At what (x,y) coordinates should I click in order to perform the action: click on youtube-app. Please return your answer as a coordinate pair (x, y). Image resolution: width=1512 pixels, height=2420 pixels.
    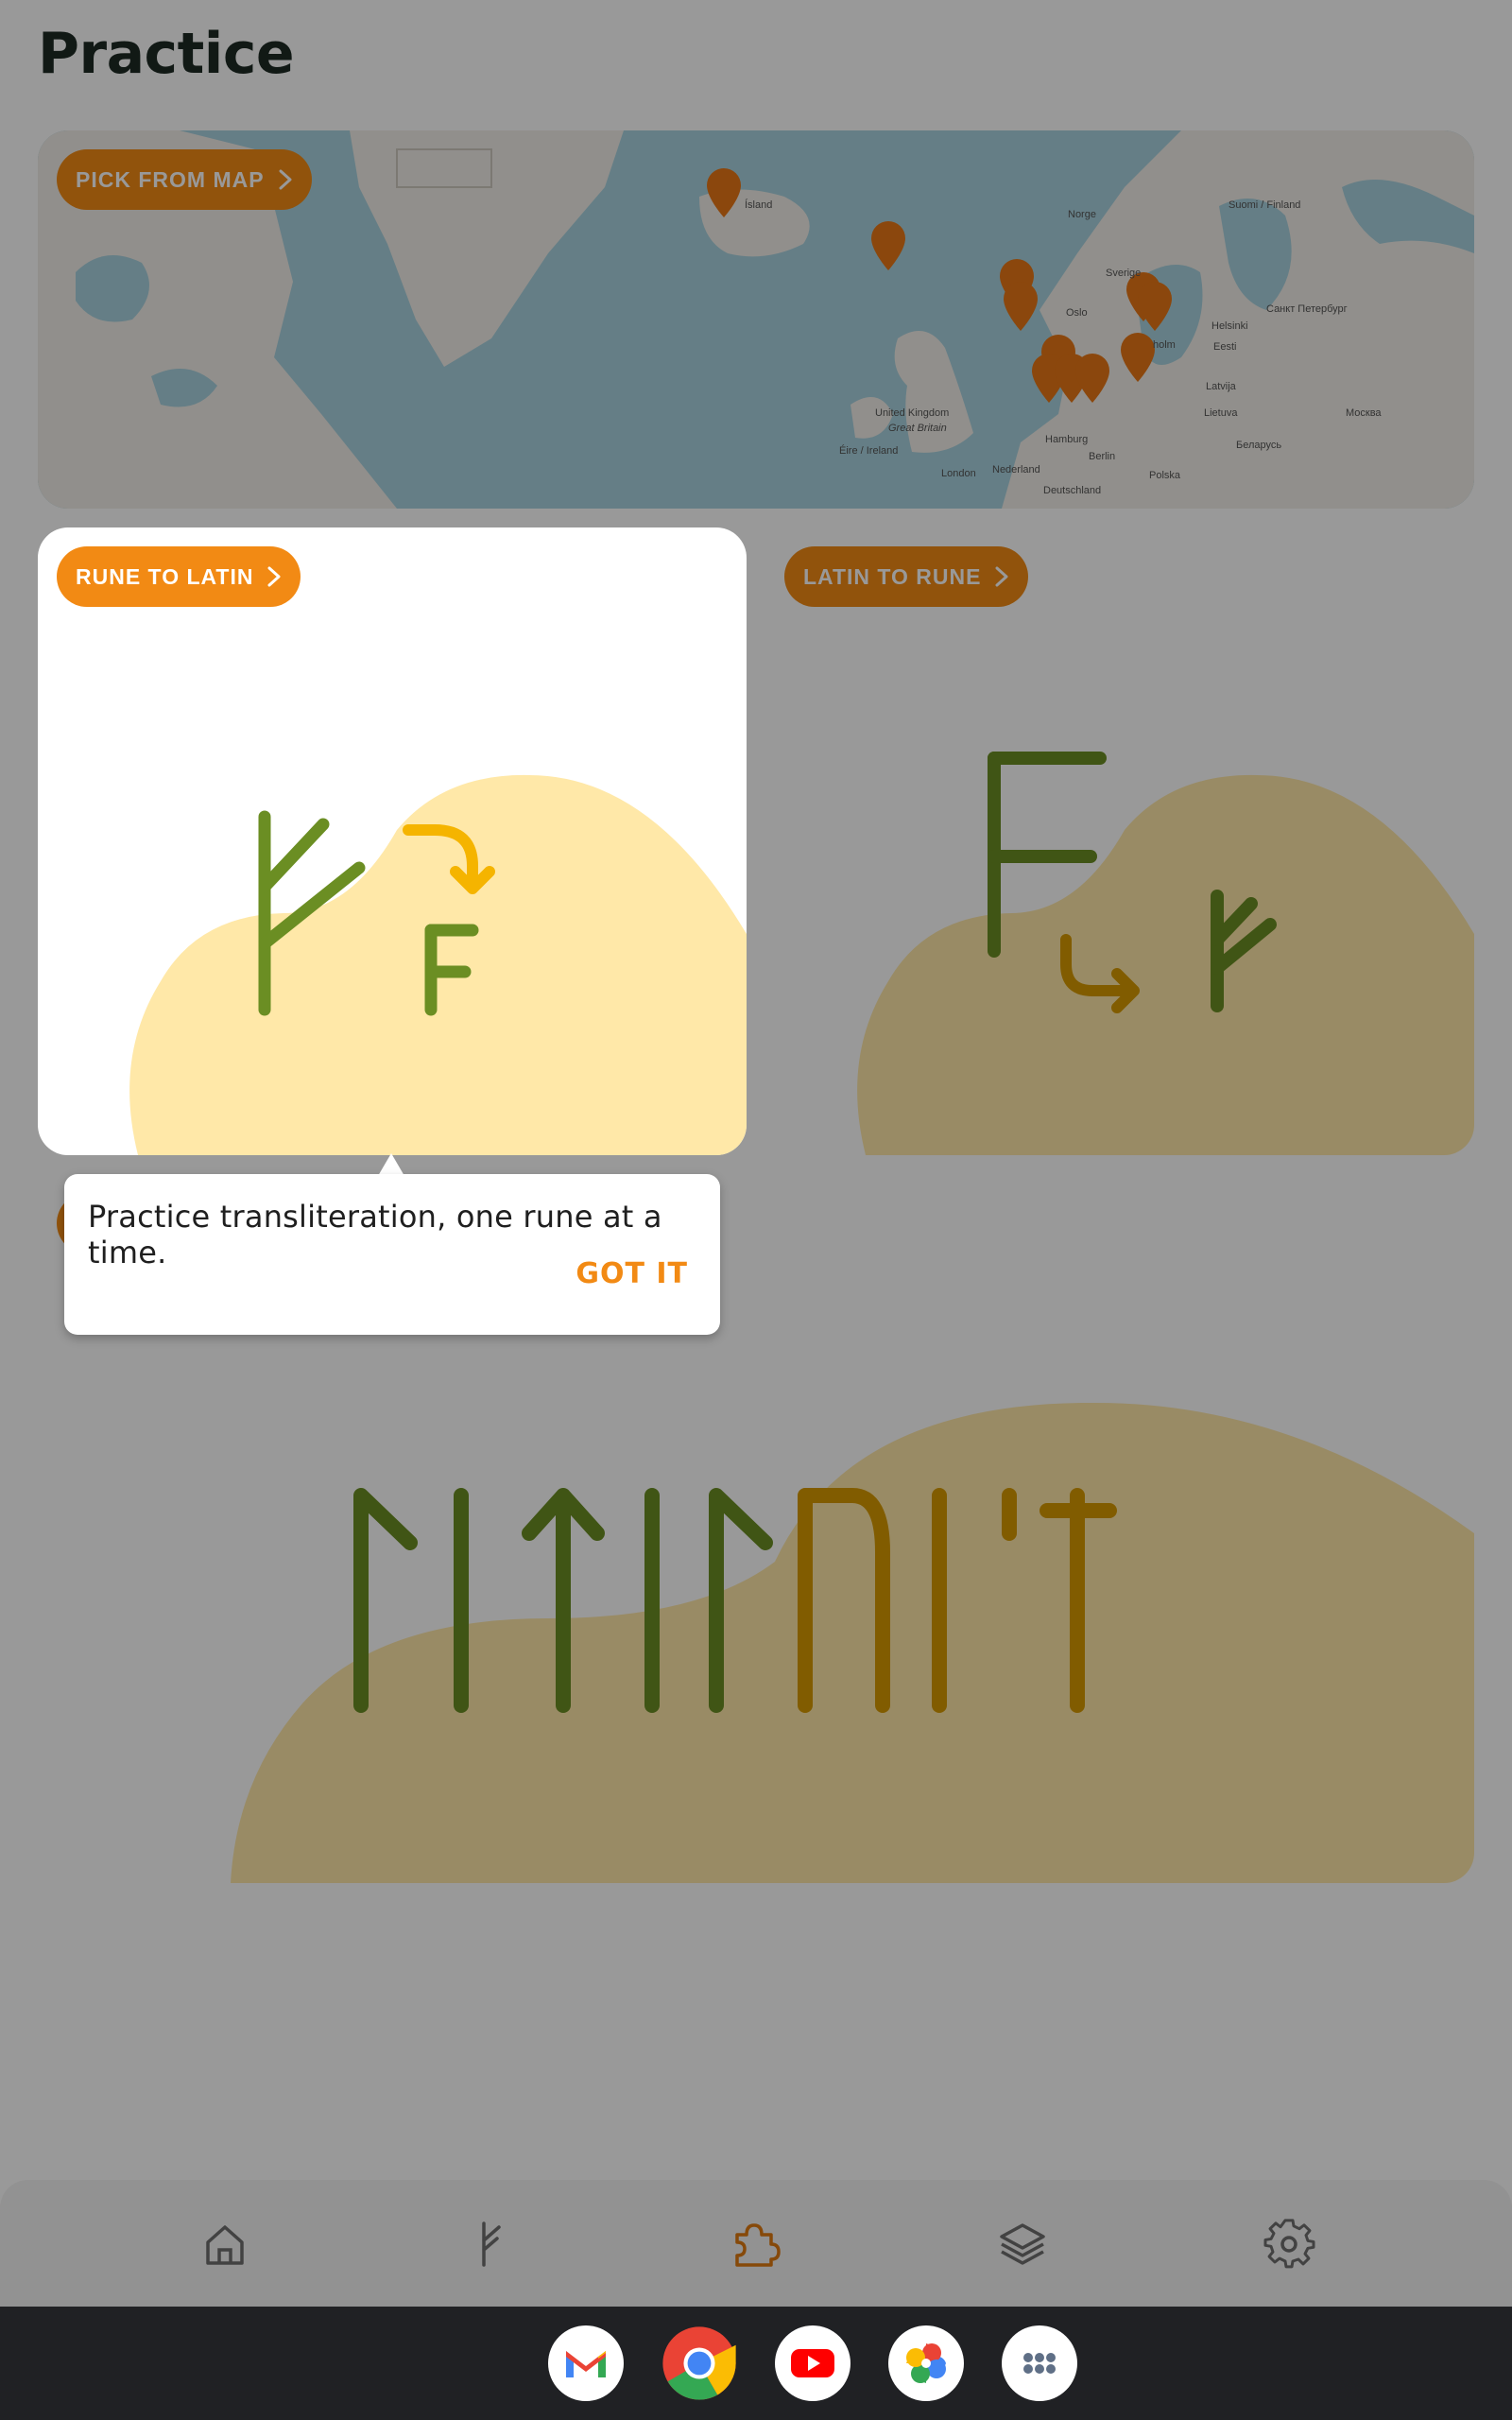
    Looking at the image, I should click on (812, 2363).